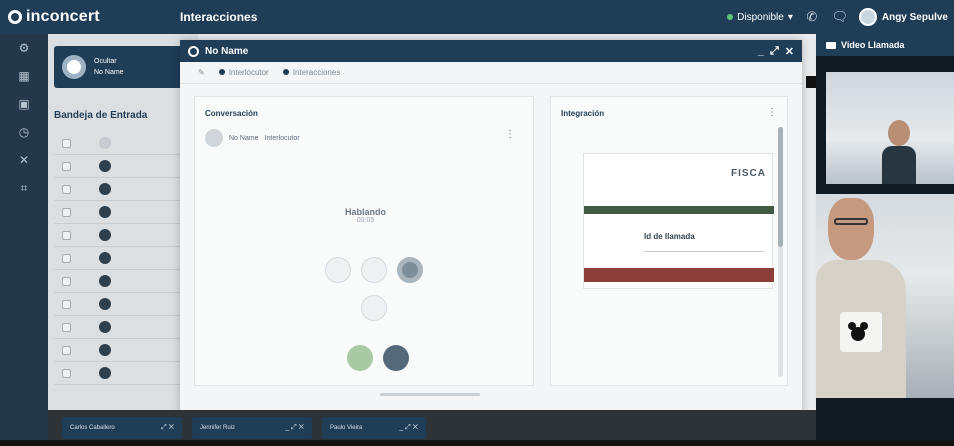  Describe the element at coordinates (105, 61) in the screenshot. I see `agent-line1: Ocultar` at that location.